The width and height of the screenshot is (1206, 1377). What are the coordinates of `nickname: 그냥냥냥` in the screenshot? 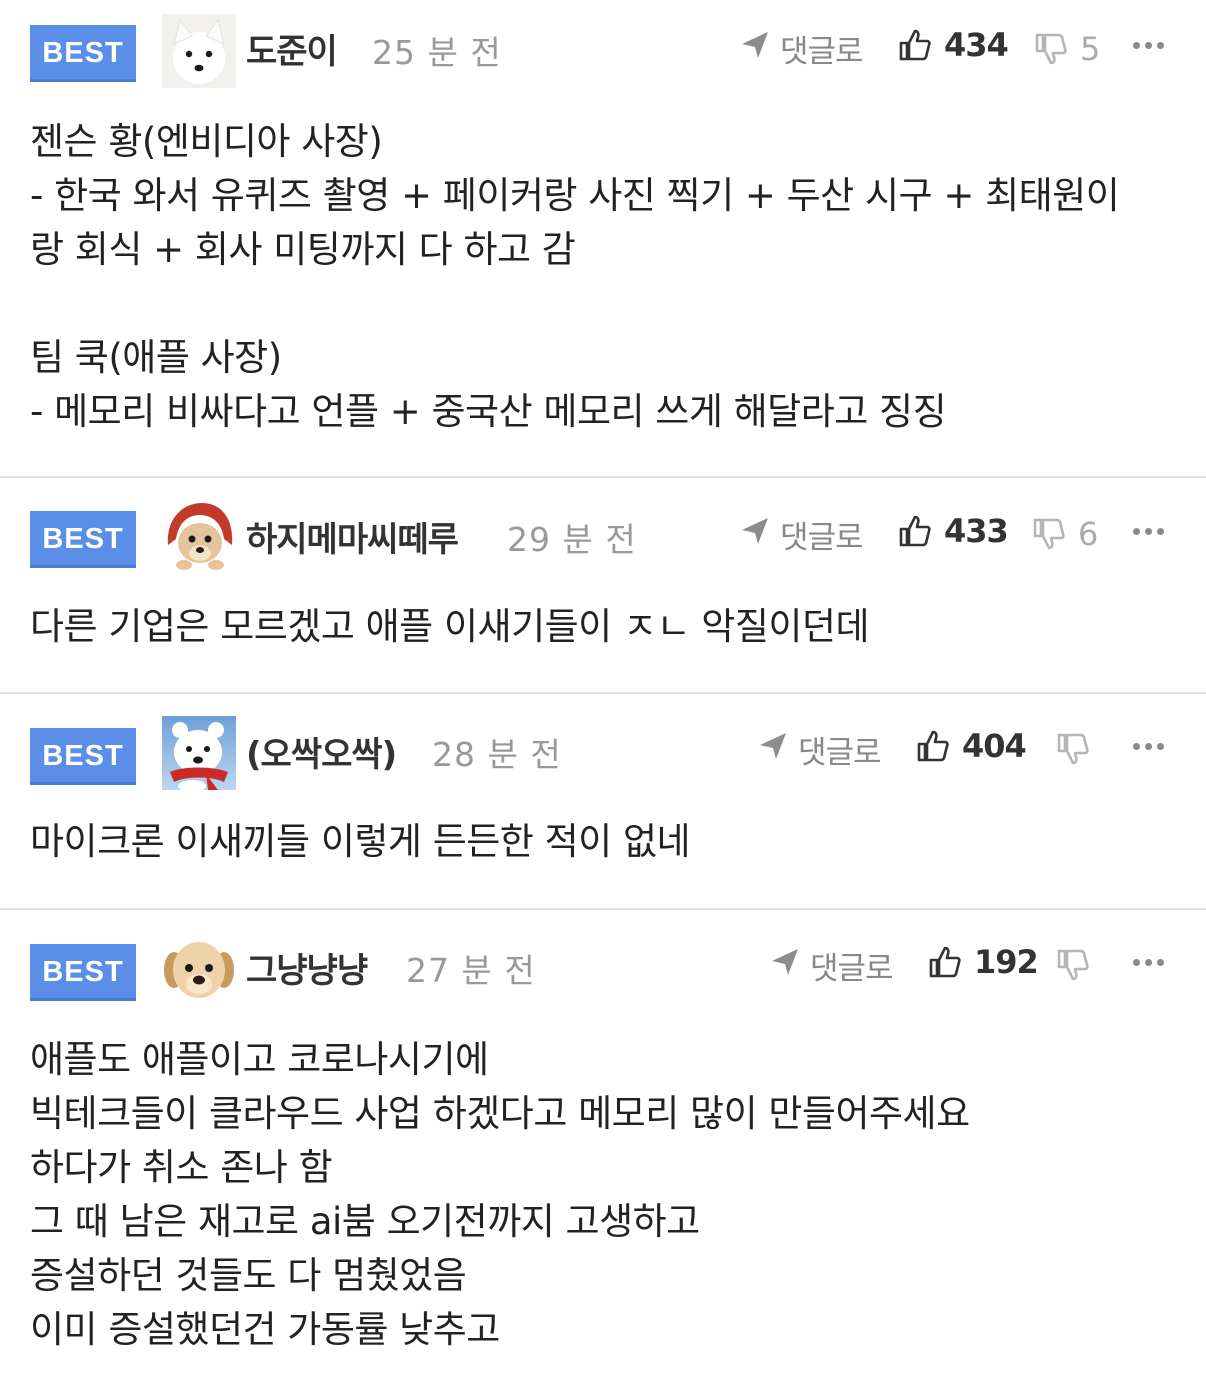 It's located at (307, 967).